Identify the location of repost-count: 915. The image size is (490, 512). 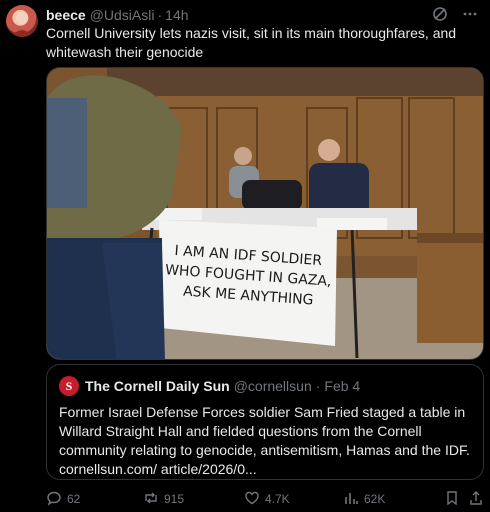
(174, 499).